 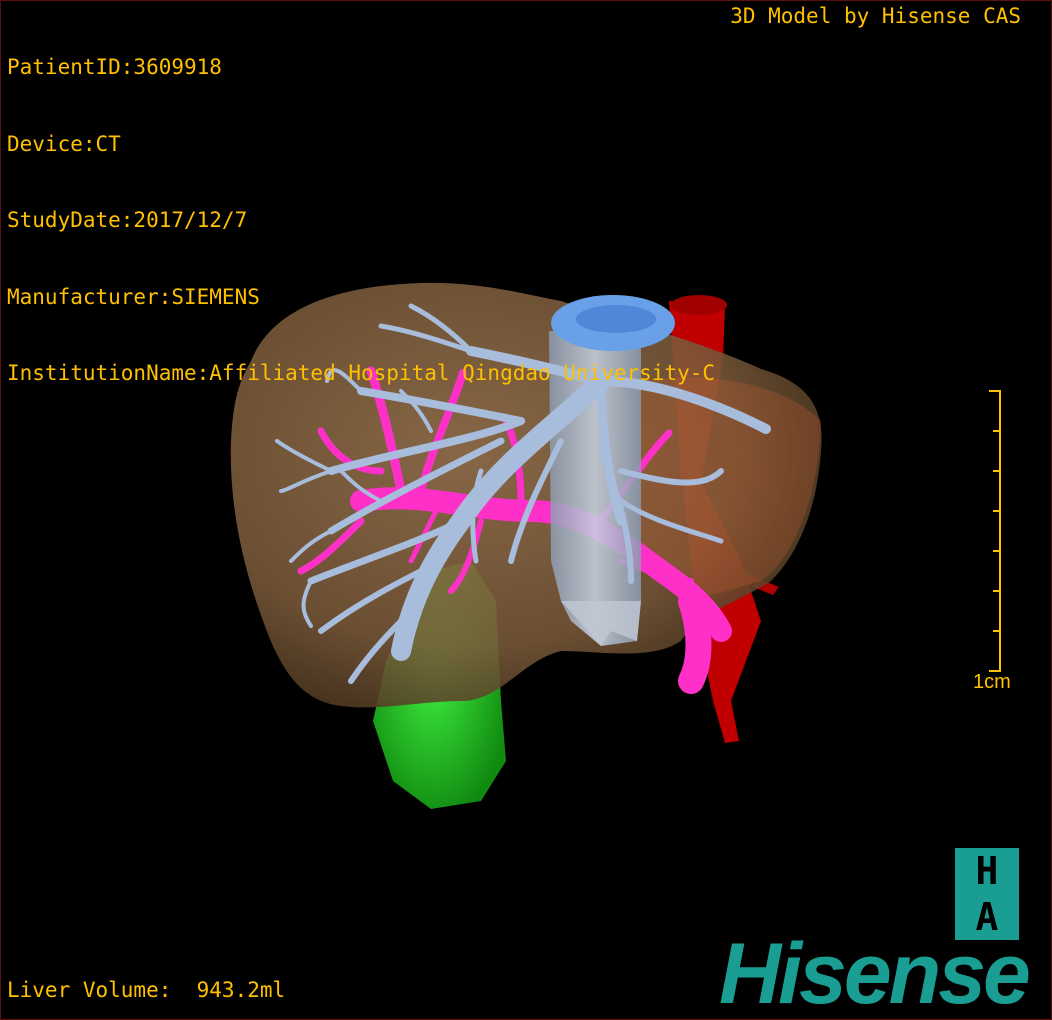 I want to click on study-date-text: StudyDate:2017/12/7, so click(x=127, y=220).